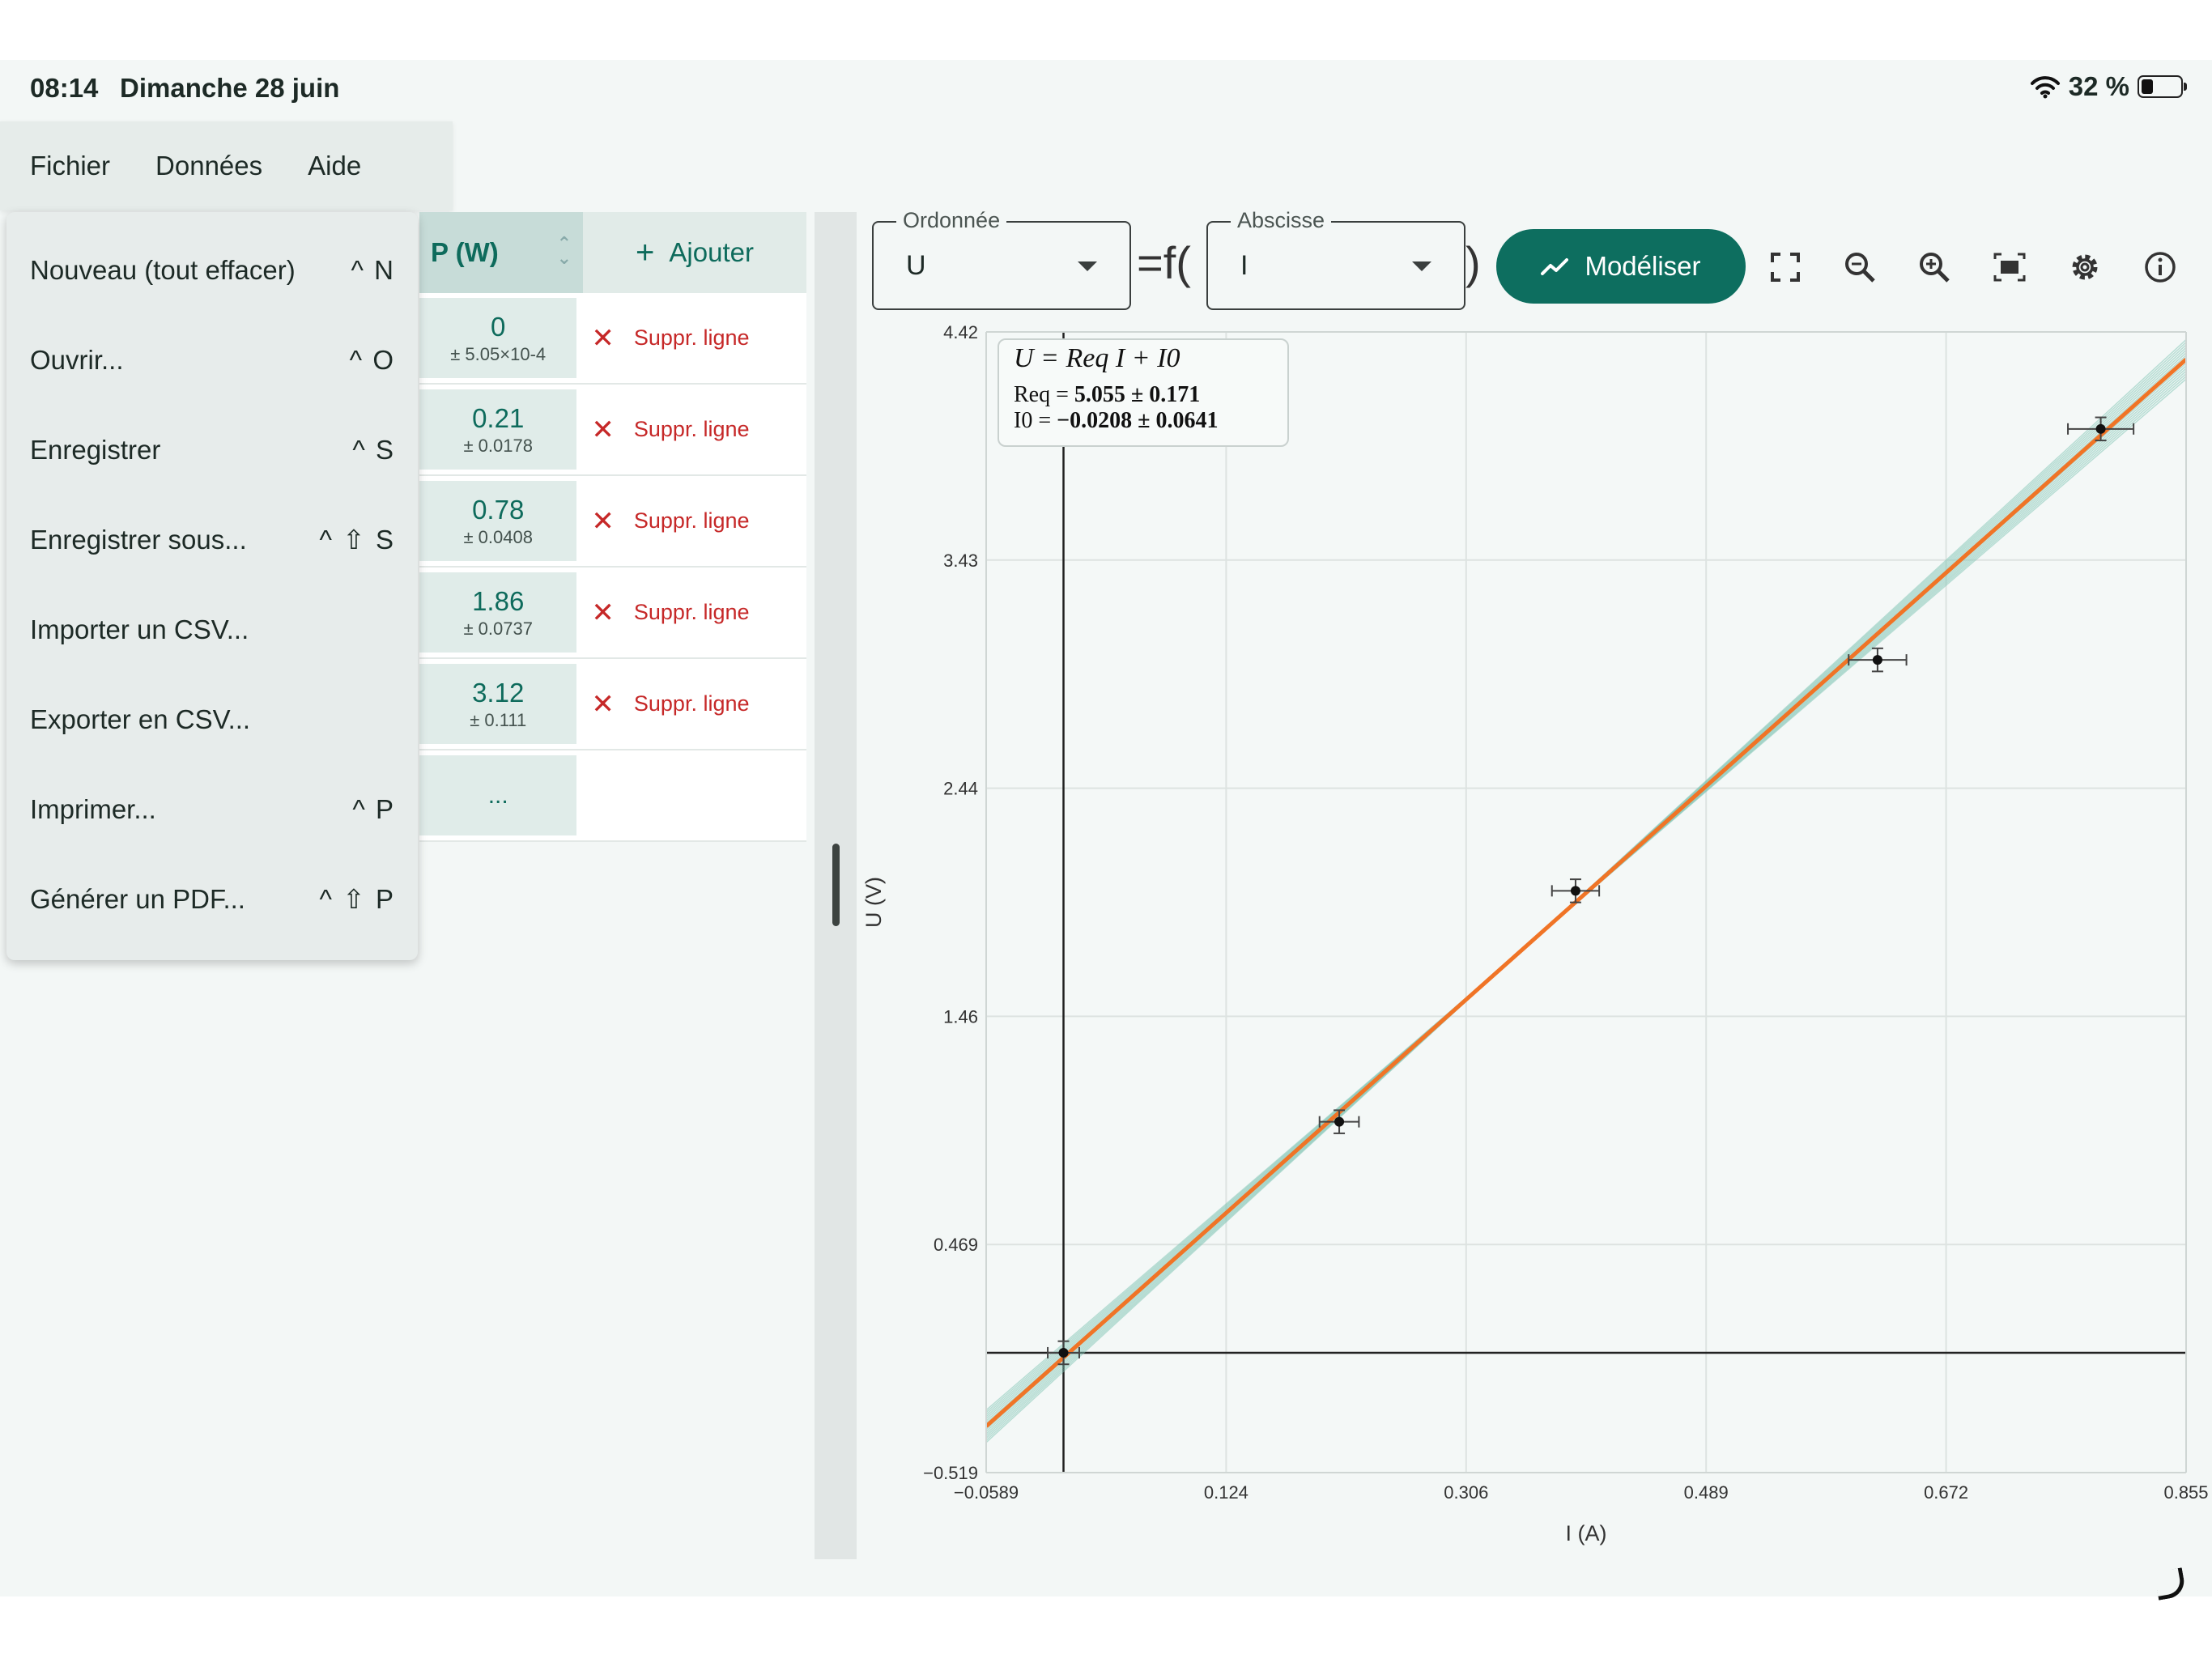 The width and height of the screenshot is (2212, 1658). Describe the element at coordinates (499, 417) in the screenshot. I see `cell-value: 0.21` at that location.